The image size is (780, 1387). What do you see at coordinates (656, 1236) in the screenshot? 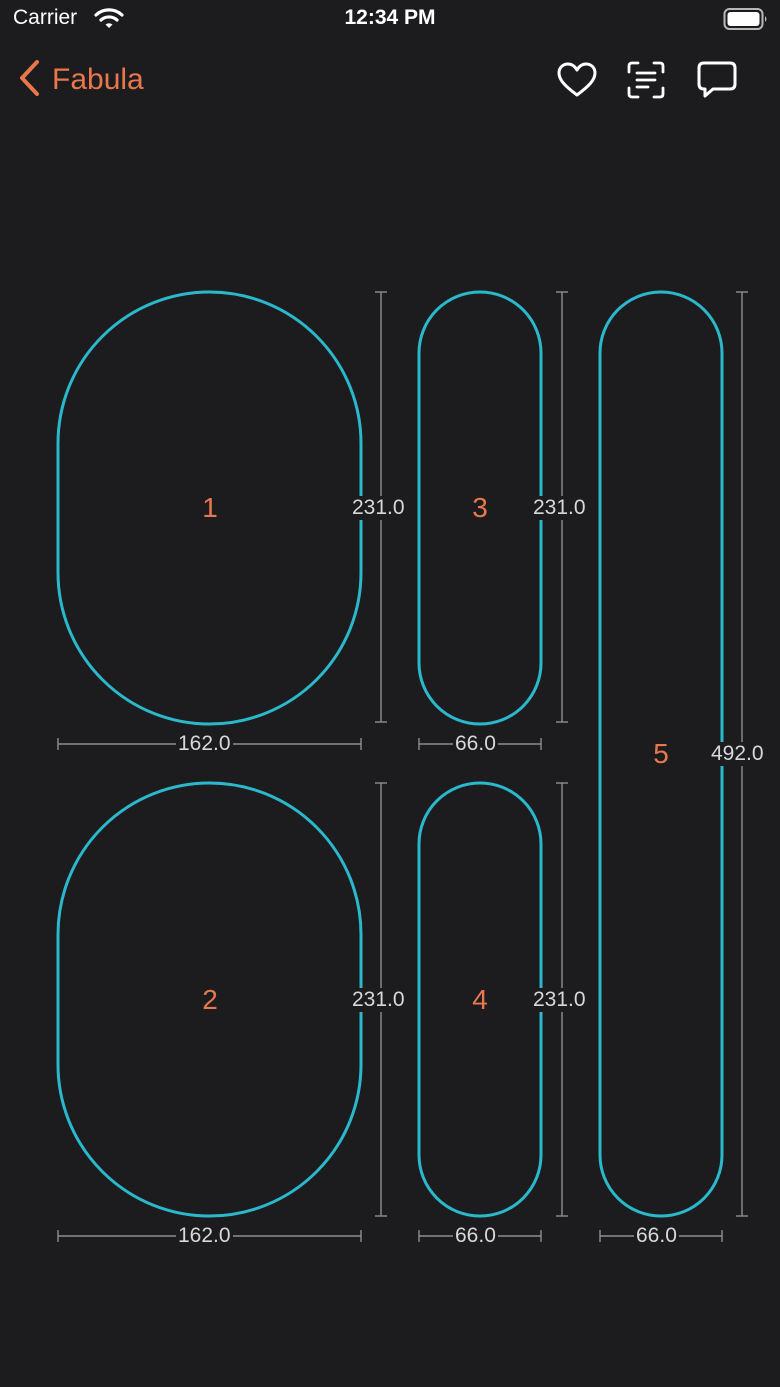
I see `shape-5-width-label: 66.0` at bounding box center [656, 1236].